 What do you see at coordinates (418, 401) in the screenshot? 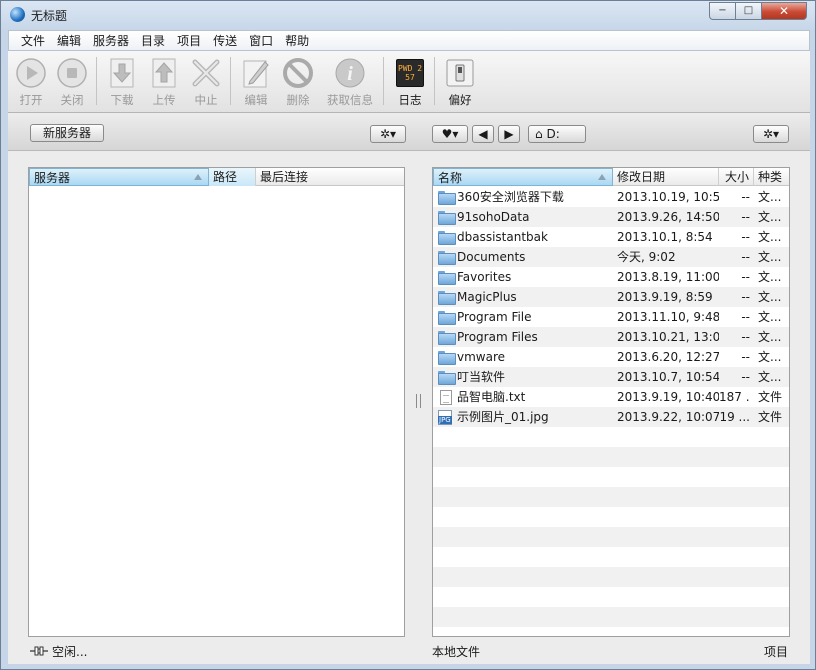
I see `pane-splitter-handle` at bounding box center [418, 401].